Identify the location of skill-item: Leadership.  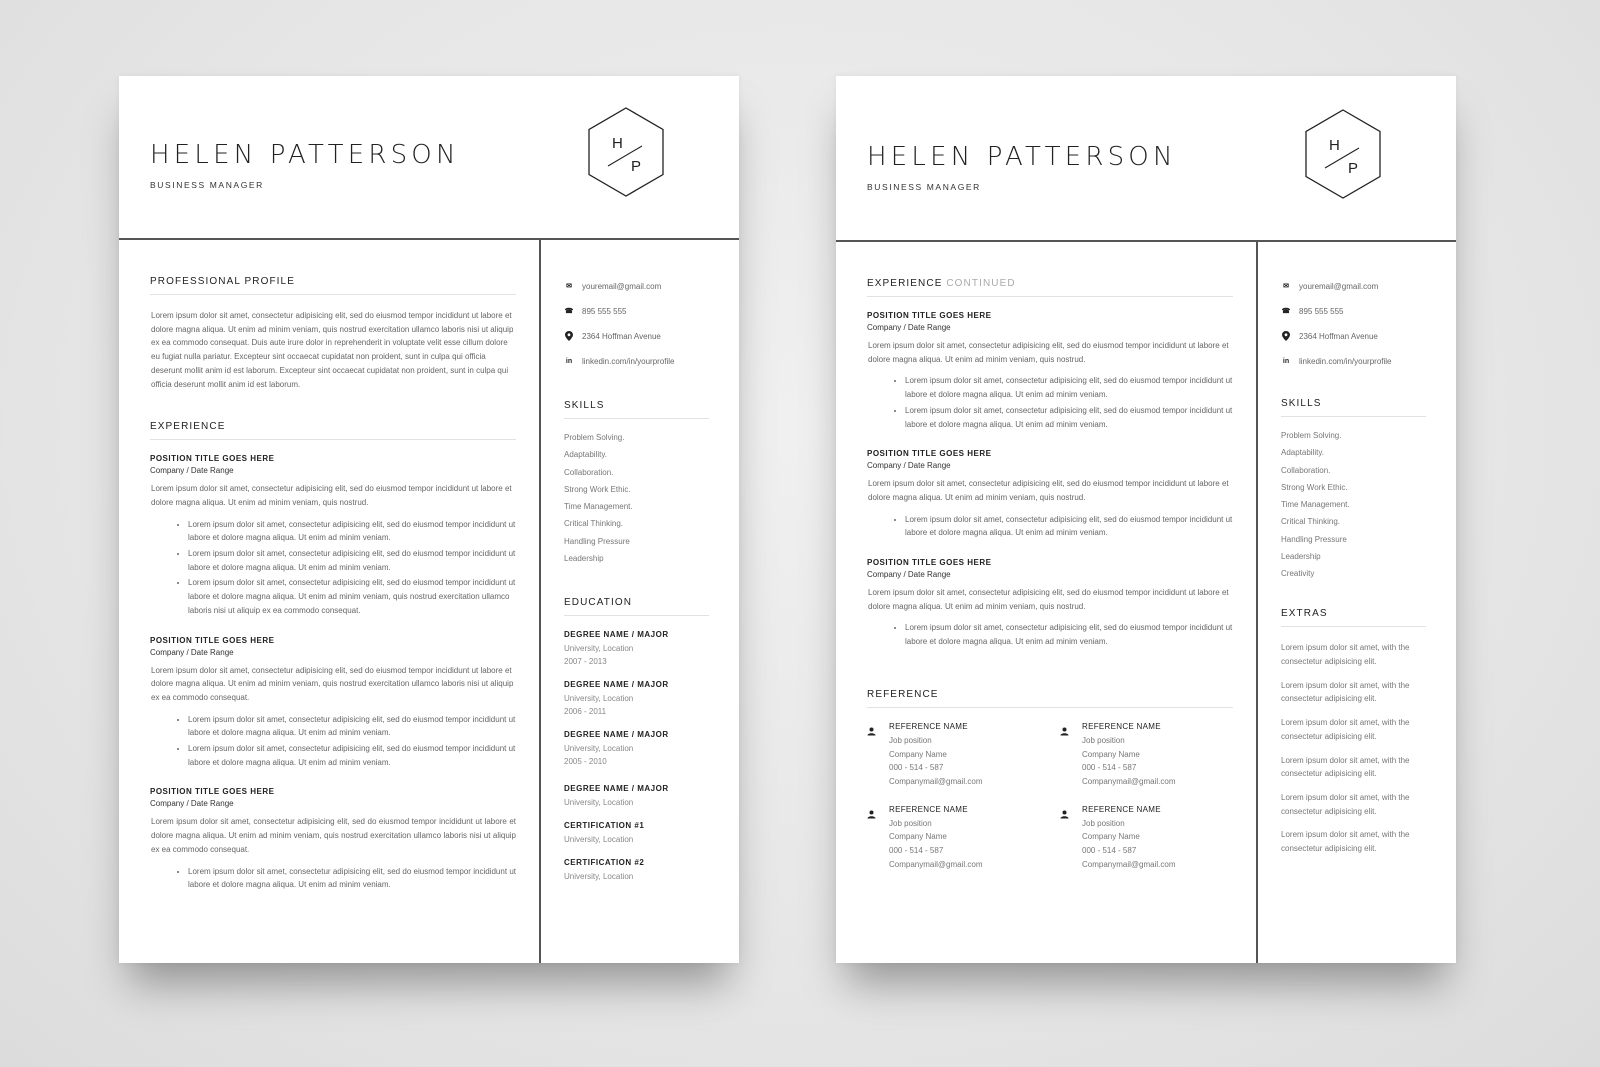
(1301, 557).